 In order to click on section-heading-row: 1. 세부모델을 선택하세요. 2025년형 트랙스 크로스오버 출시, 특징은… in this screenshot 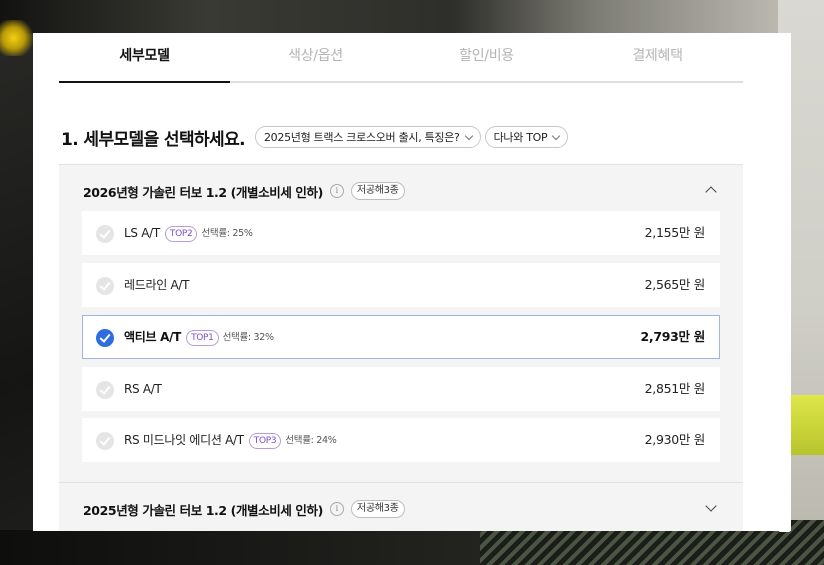, I will do `click(316, 137)`.